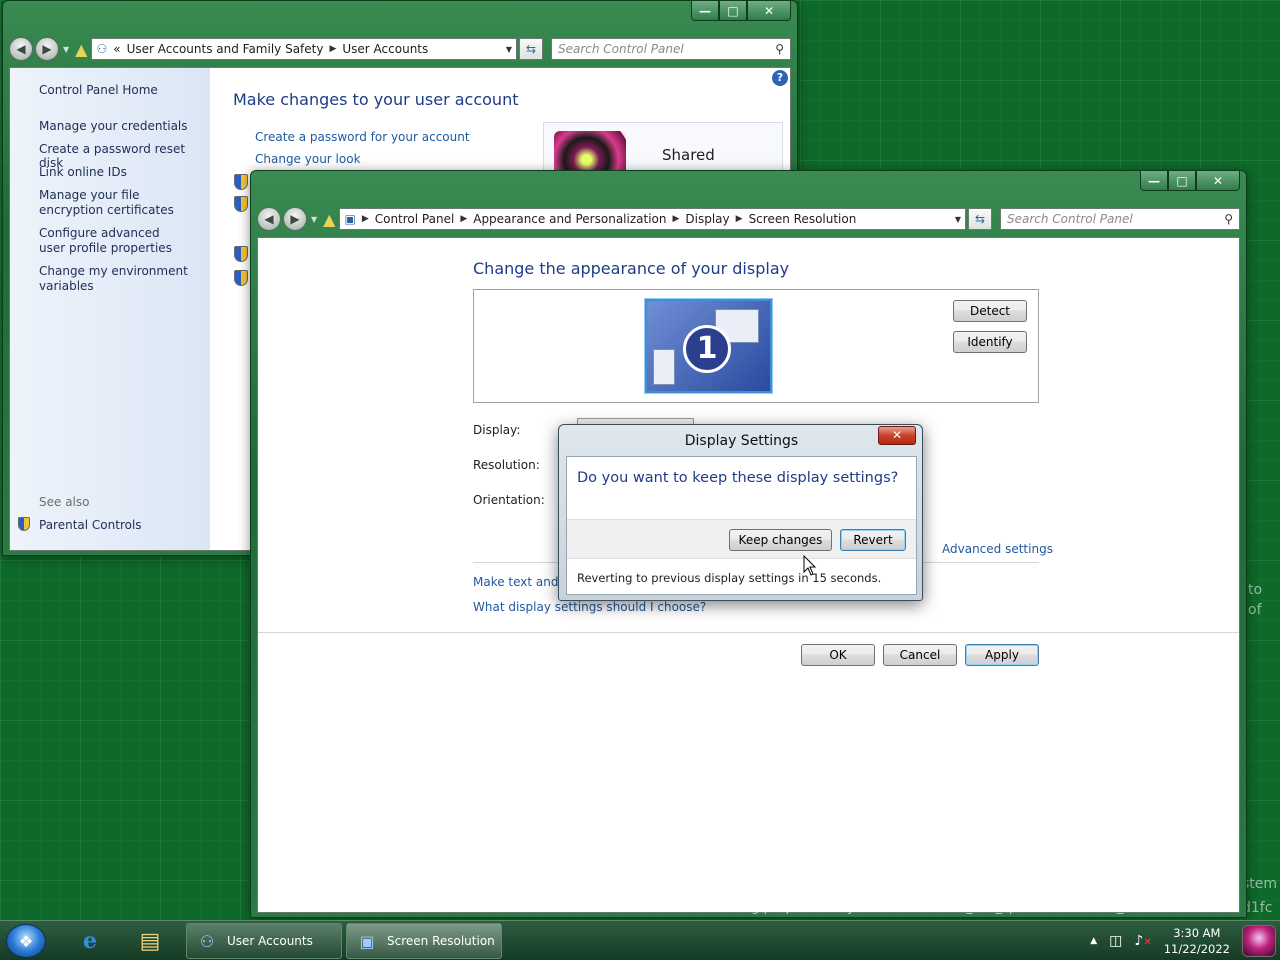 This screenshot has height=960, width=1280. What do you see at coordinates (780, 540) in the screenshot?
I see `keep-changes-button: Keep changes` at bounding box center [780, 540].